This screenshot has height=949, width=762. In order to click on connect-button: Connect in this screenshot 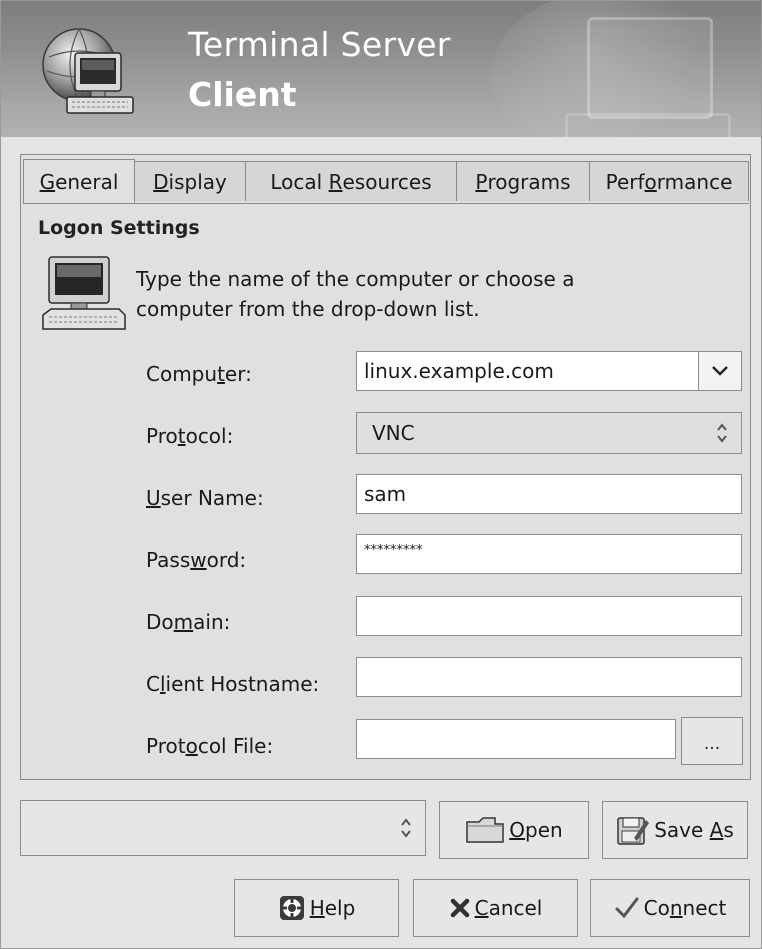, I will do `click(670, 908)`.